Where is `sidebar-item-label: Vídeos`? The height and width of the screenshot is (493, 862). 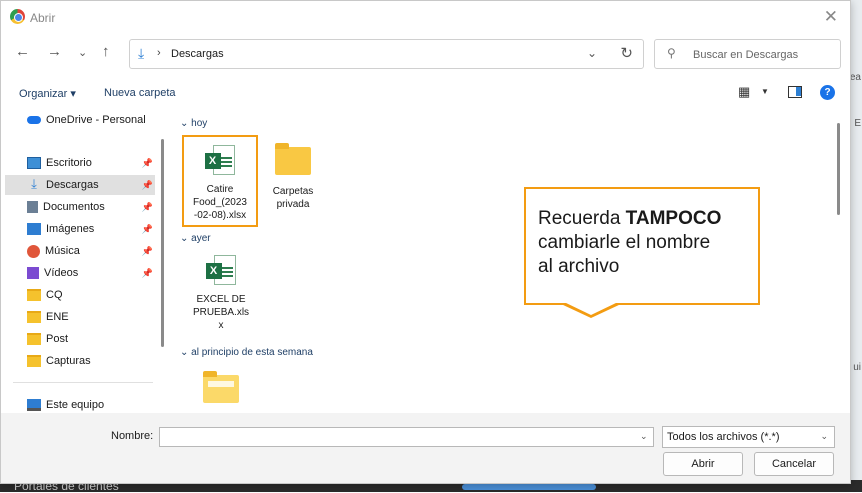
sidebar-item-label: Vídeos is located at coordinates (99, 273).